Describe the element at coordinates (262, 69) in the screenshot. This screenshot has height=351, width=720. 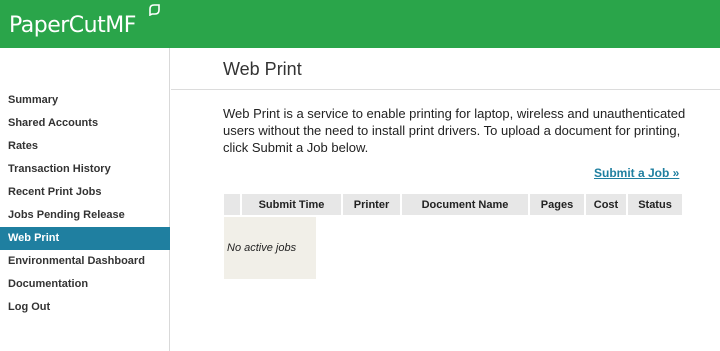
I see `page-title: Web Print` at that location.